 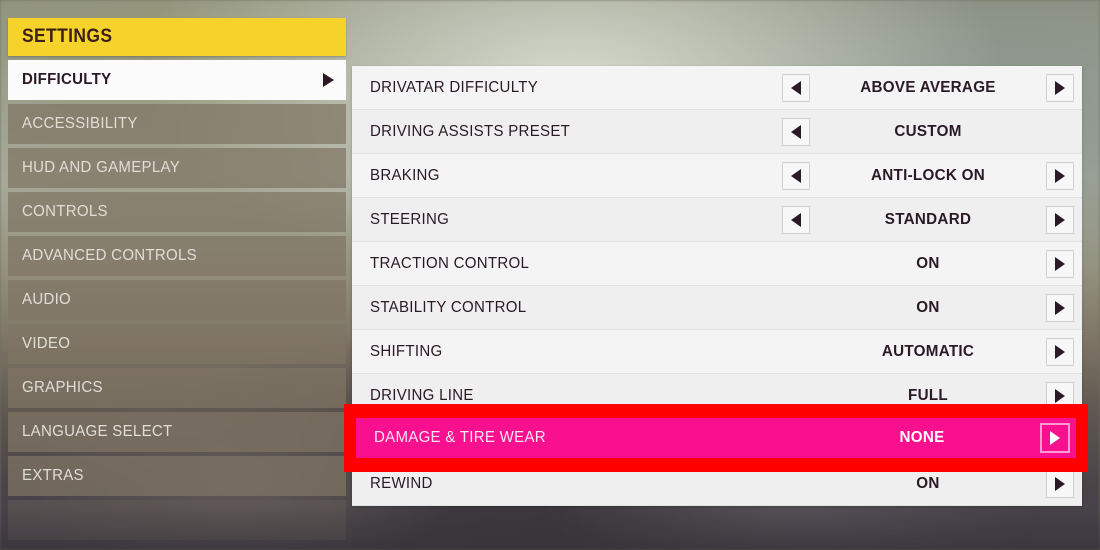 I want to click on setting-control: ABOVE AVERAGE, so click(x=928, y=87).